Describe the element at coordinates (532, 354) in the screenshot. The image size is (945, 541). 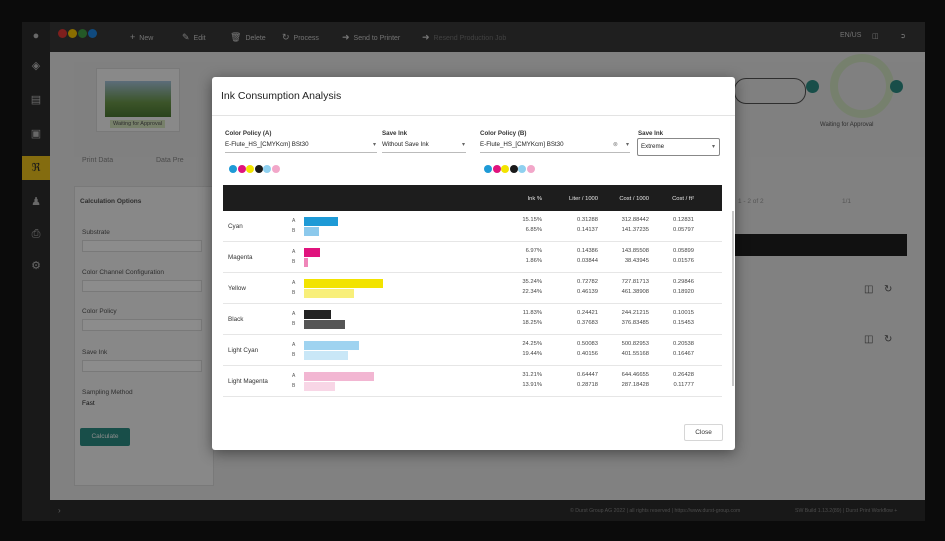
I see `cell-ink-b: 19.44%` at that location.